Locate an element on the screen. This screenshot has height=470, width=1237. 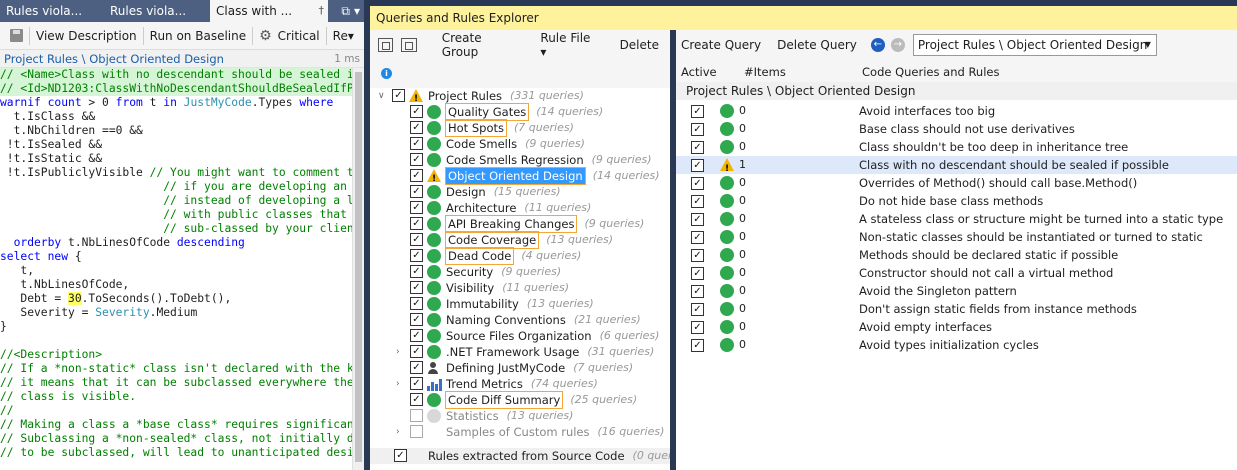
tree-node: ✓ Quality Gates (14 queries) is located at coordinates (520, 112).